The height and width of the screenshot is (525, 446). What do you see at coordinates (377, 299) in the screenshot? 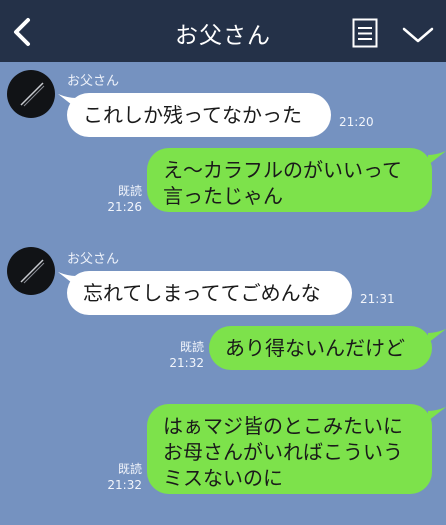
I see `message-time: 21:31` at bounding box center [377, 299].